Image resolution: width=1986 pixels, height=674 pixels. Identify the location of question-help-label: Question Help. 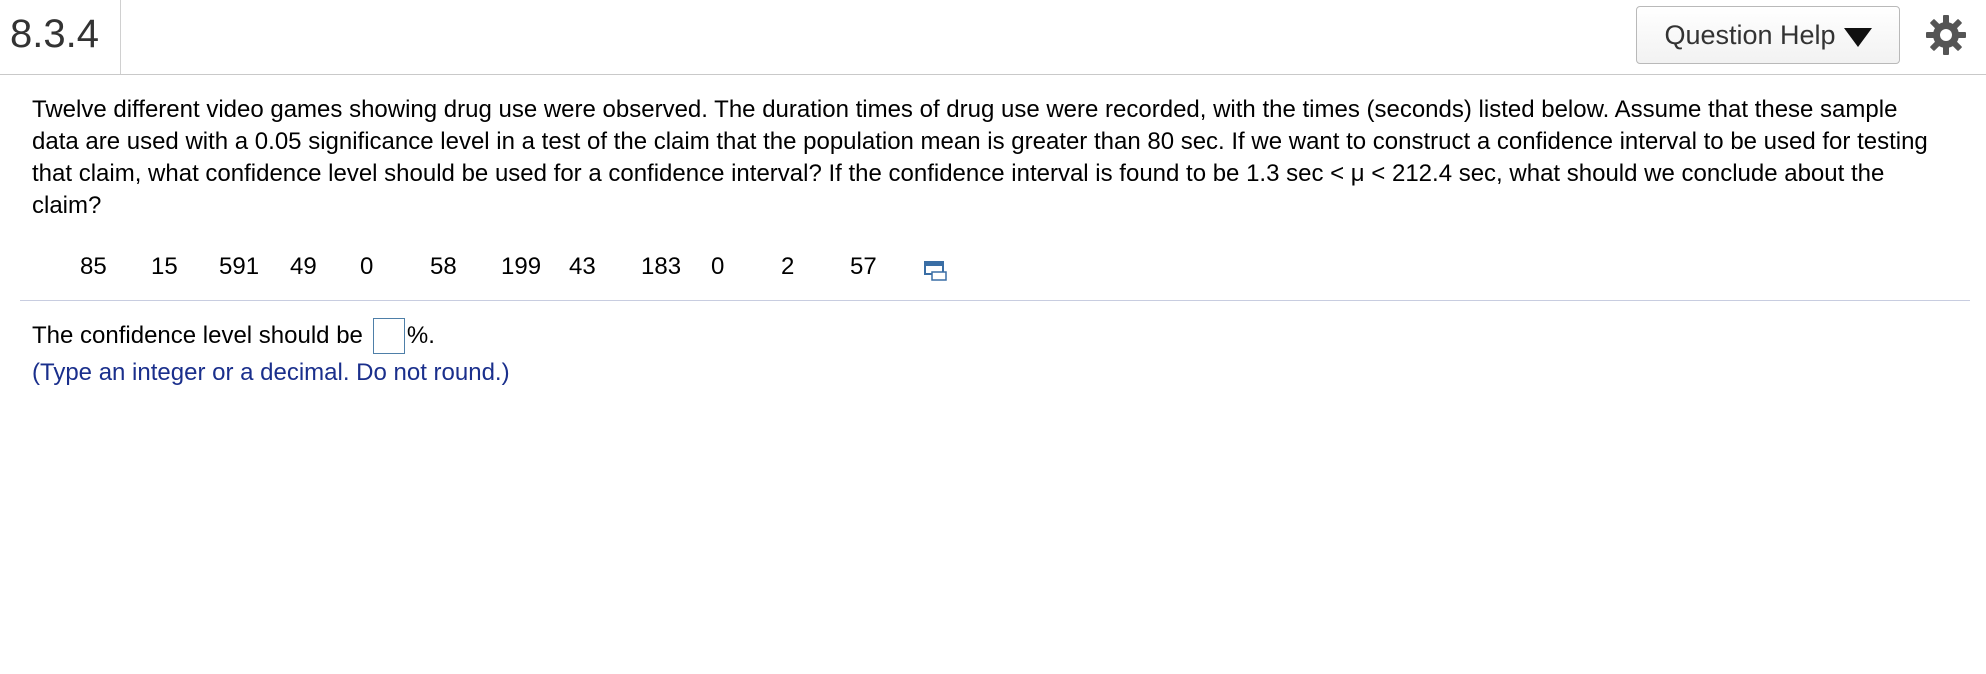
(1750, 34).